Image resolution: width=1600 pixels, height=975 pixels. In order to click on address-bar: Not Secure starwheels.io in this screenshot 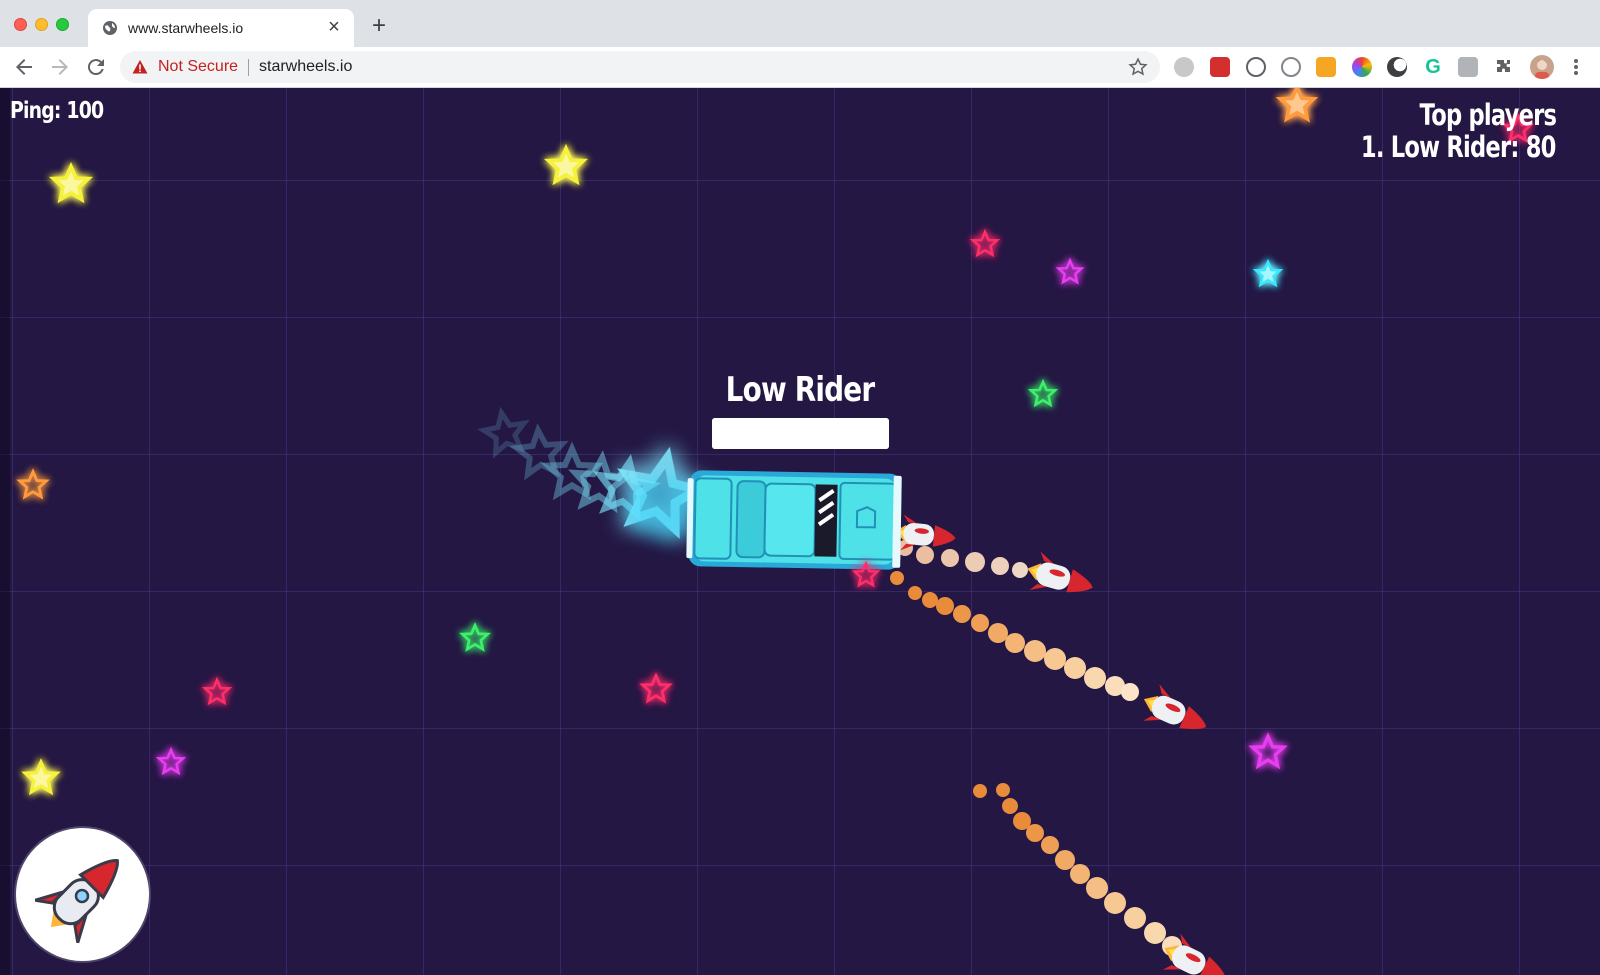, I will do `click(640, 67)`.